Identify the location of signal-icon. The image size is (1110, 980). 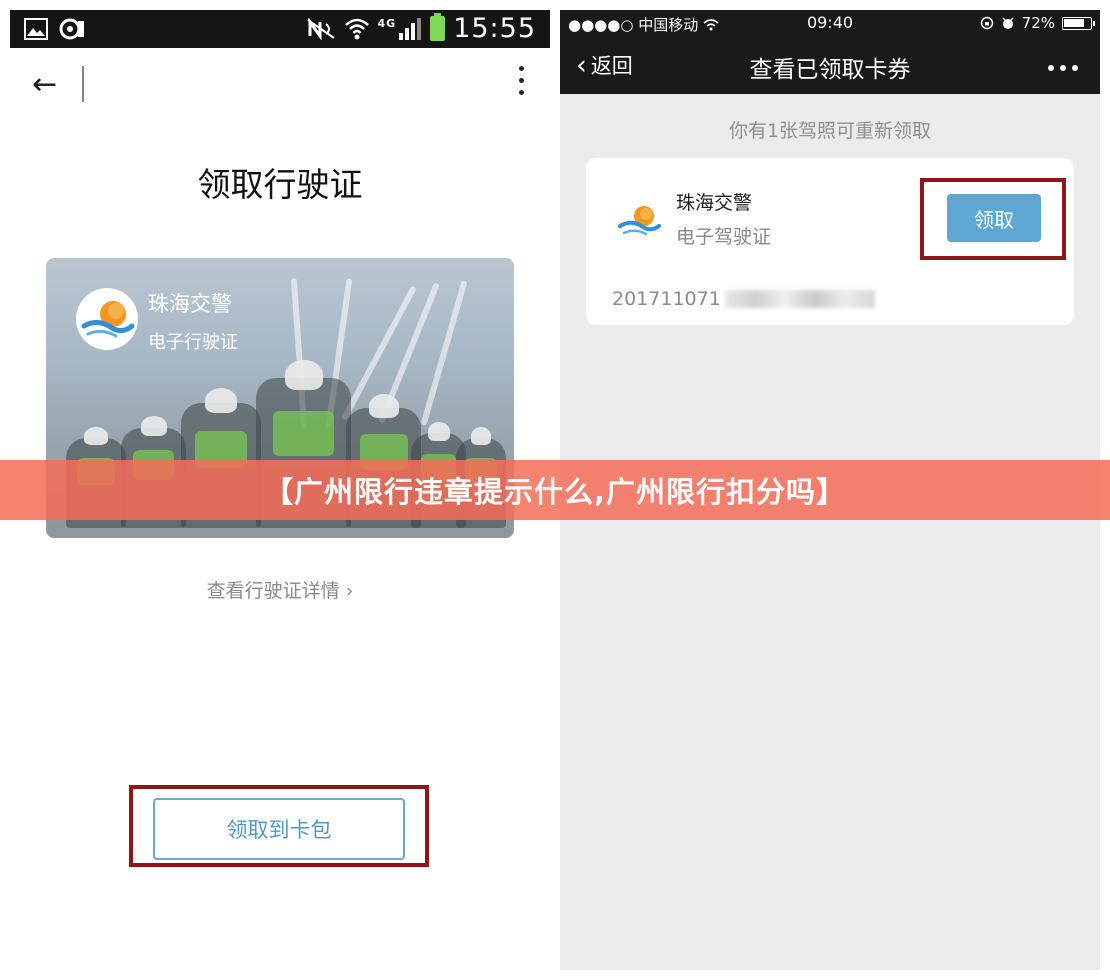
(410, 28).